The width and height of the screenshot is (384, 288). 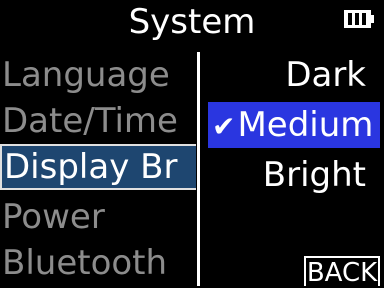 I want to click on menu-item-bluetooth: Bluetooth, so click(x=98, y=263).